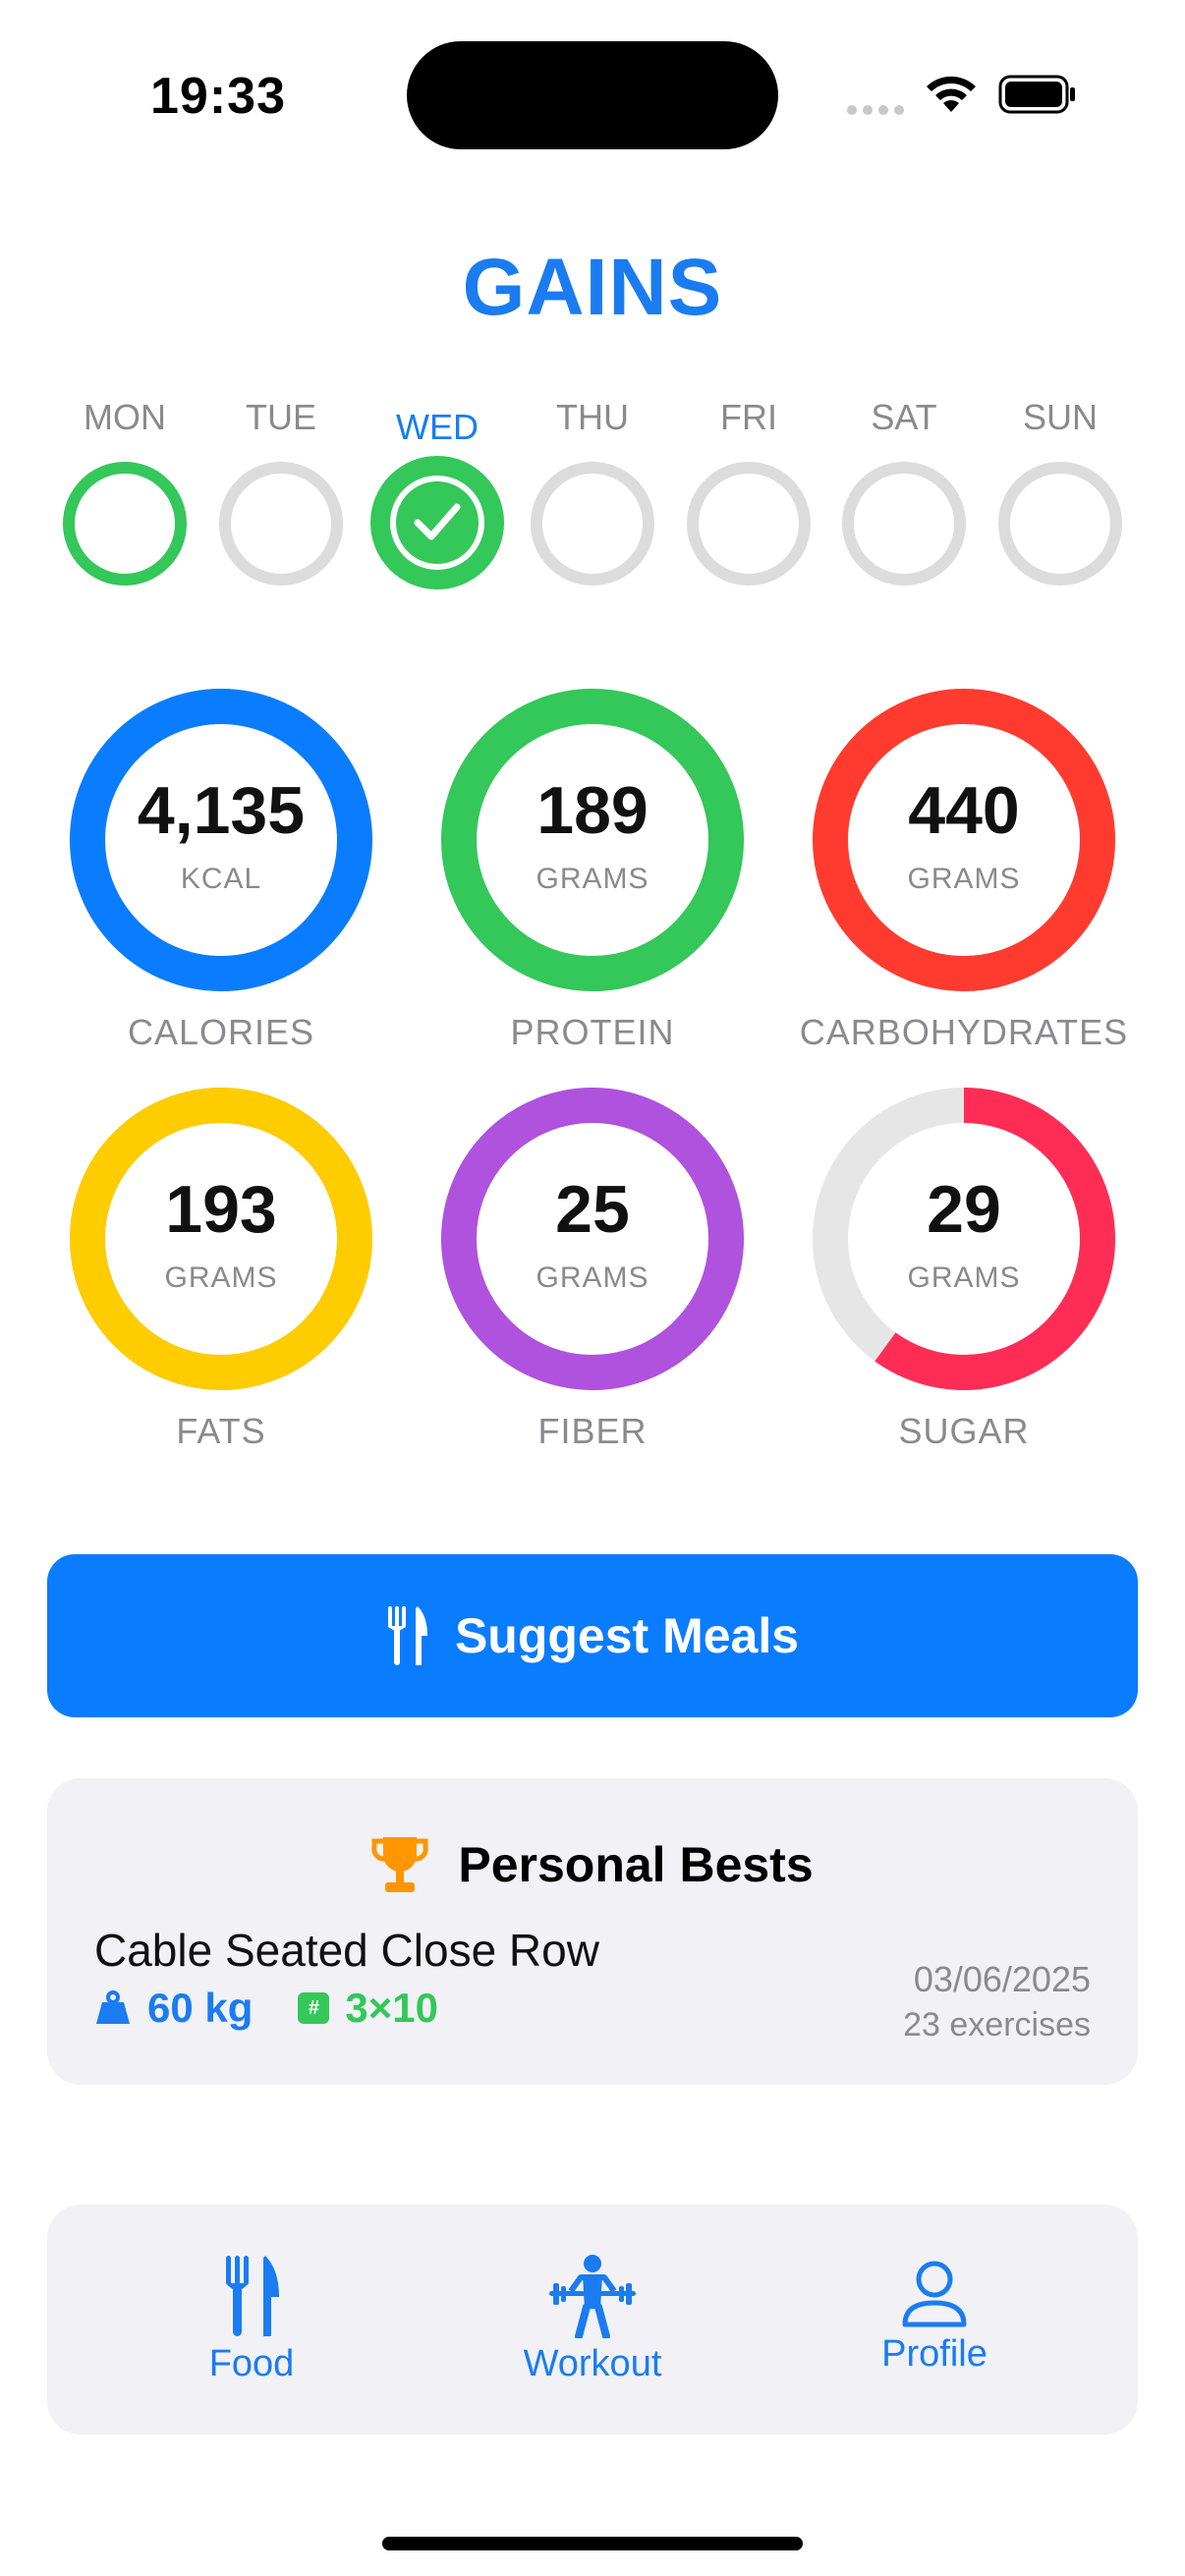  I want to click on macro-label: CALORIES, so click(221, 1032).